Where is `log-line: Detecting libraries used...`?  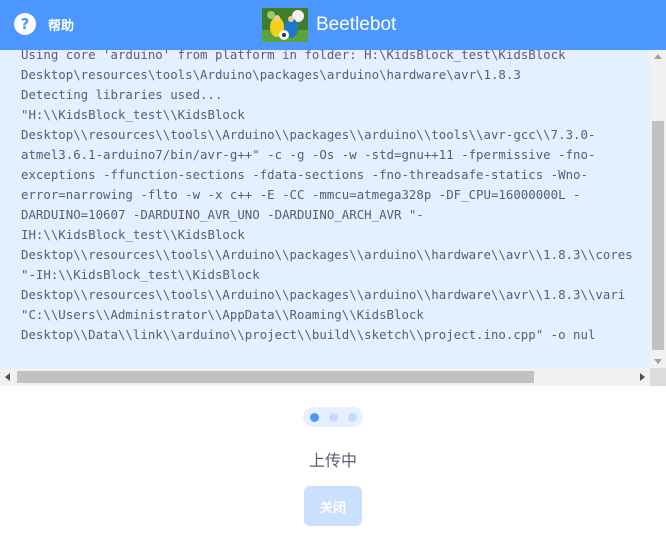
log-line: Detecting libraries used... is located at coordinates (122, 94).